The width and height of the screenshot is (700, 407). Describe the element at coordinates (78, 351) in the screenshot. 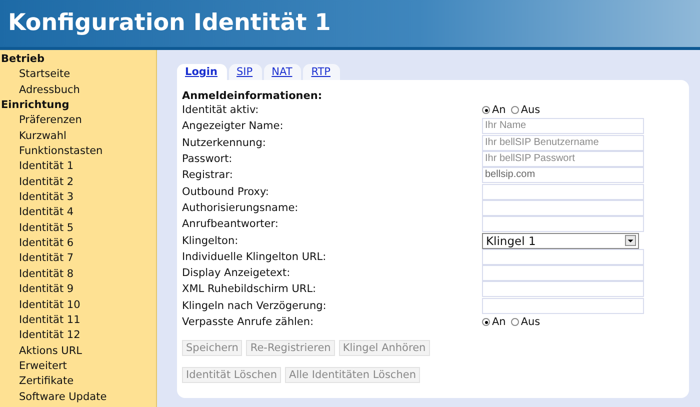

I see `sidebar-item: Aktions URL` at that location.